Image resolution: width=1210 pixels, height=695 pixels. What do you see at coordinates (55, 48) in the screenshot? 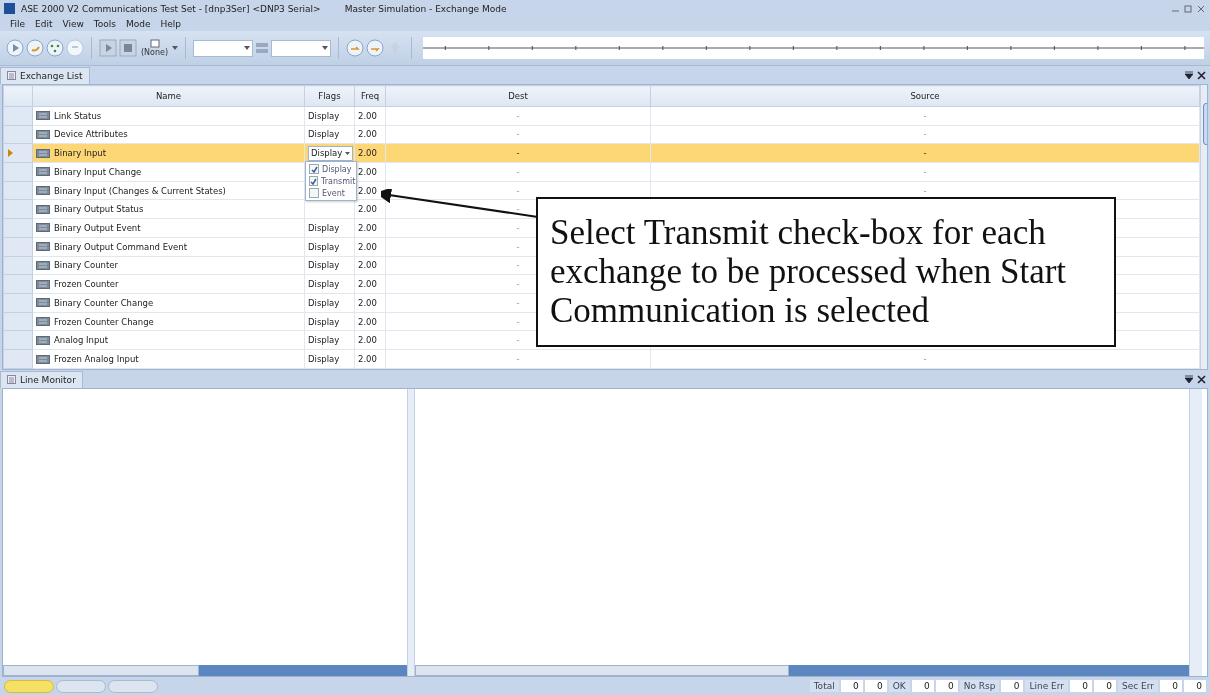
I see `dots-icon` at bounding box center [55, 48].